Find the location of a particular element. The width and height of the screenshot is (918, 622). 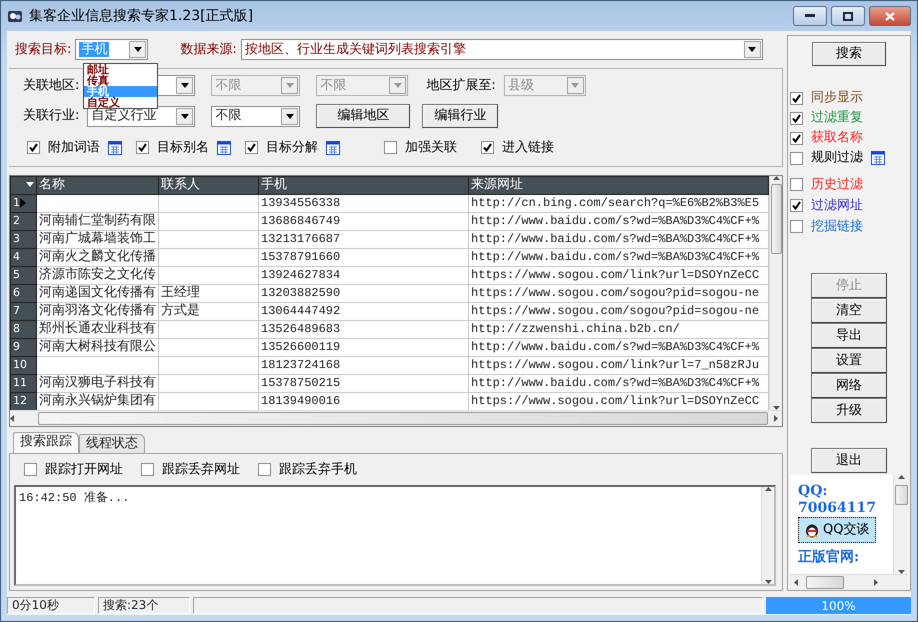

caret-icon is located at coordinates (290, 85).